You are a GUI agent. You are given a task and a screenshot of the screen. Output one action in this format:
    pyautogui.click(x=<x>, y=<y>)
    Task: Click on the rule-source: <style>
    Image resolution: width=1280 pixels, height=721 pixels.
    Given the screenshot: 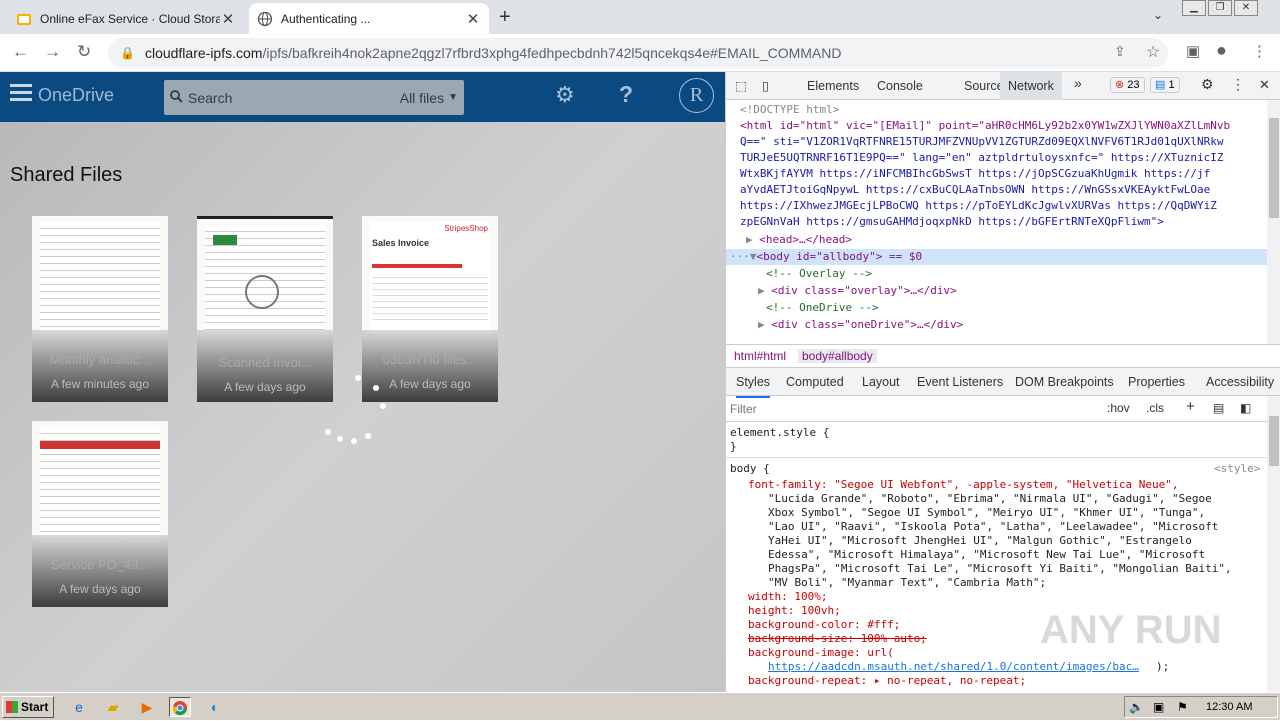 What is the action you would take?
    pyautogui.click(x=1237, y=469)
    